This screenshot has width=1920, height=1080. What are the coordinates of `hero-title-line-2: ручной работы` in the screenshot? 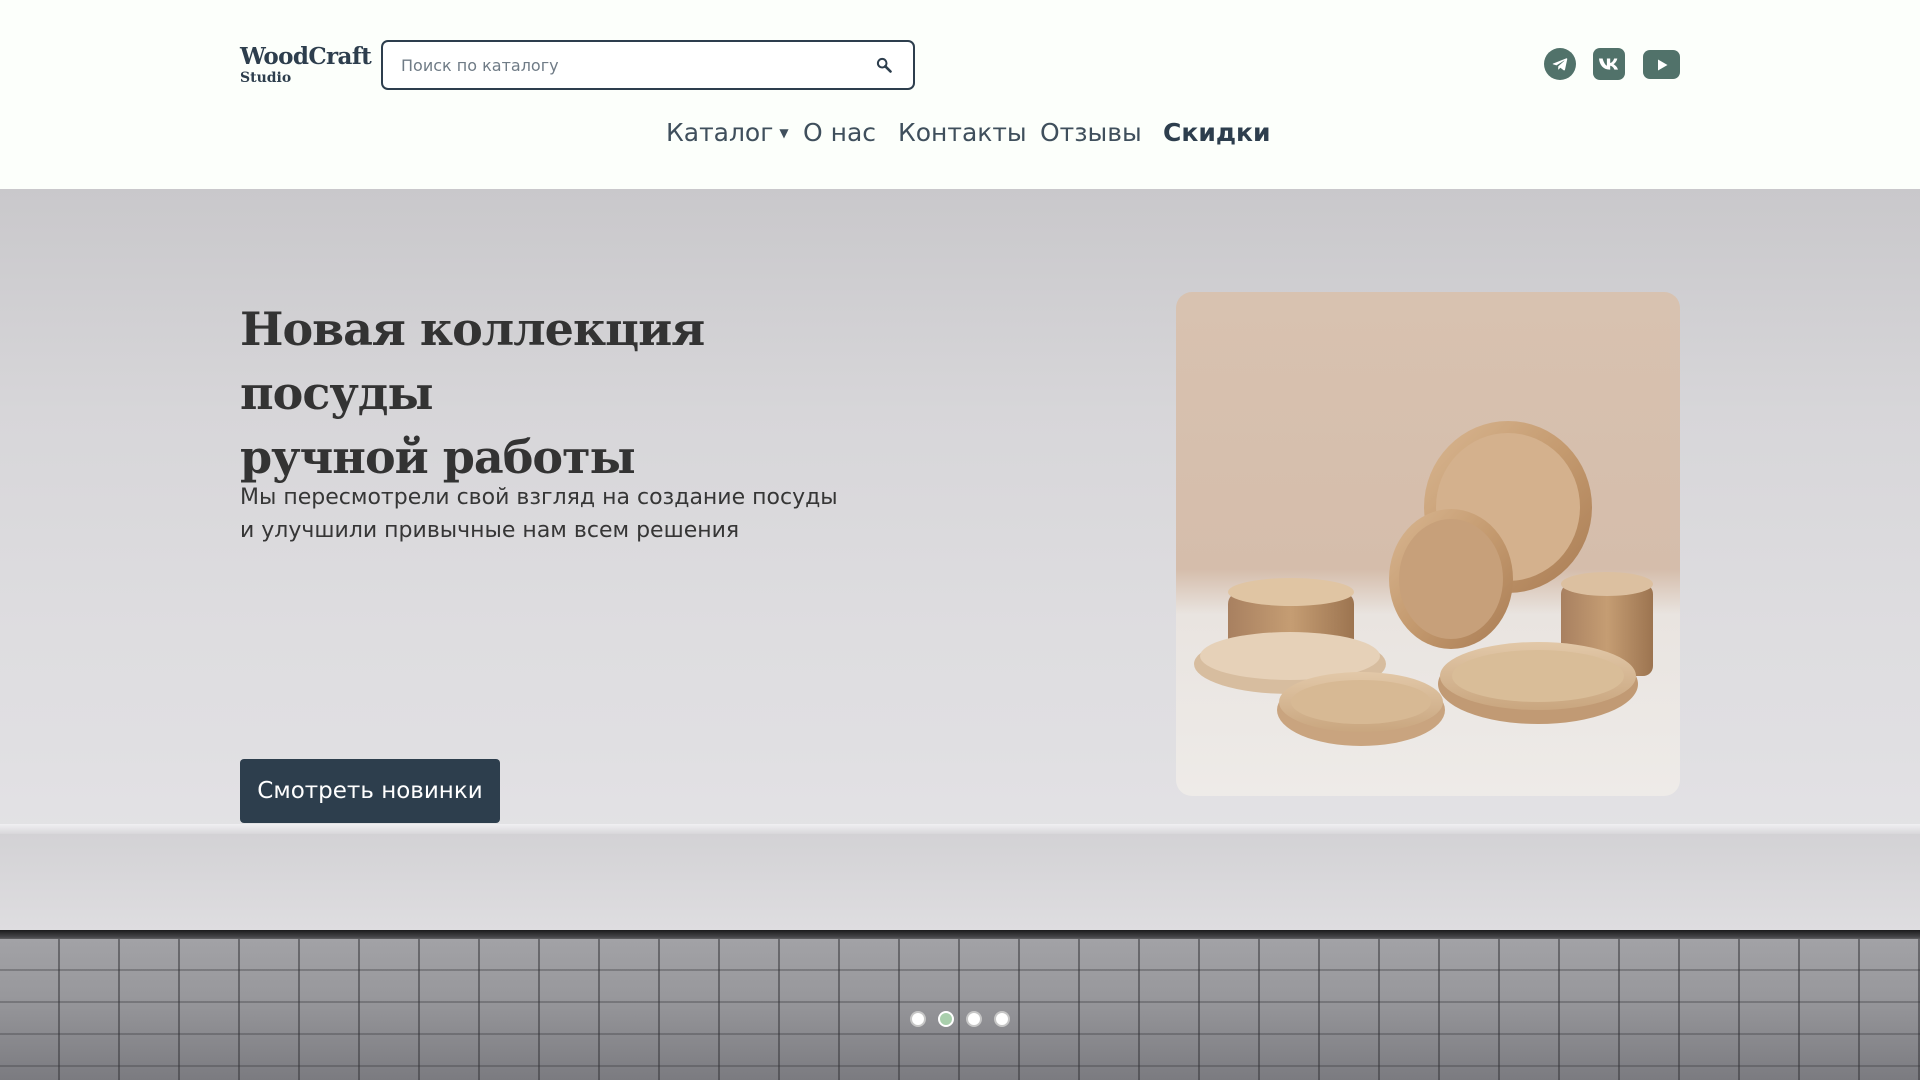 It's located at (438, 457).